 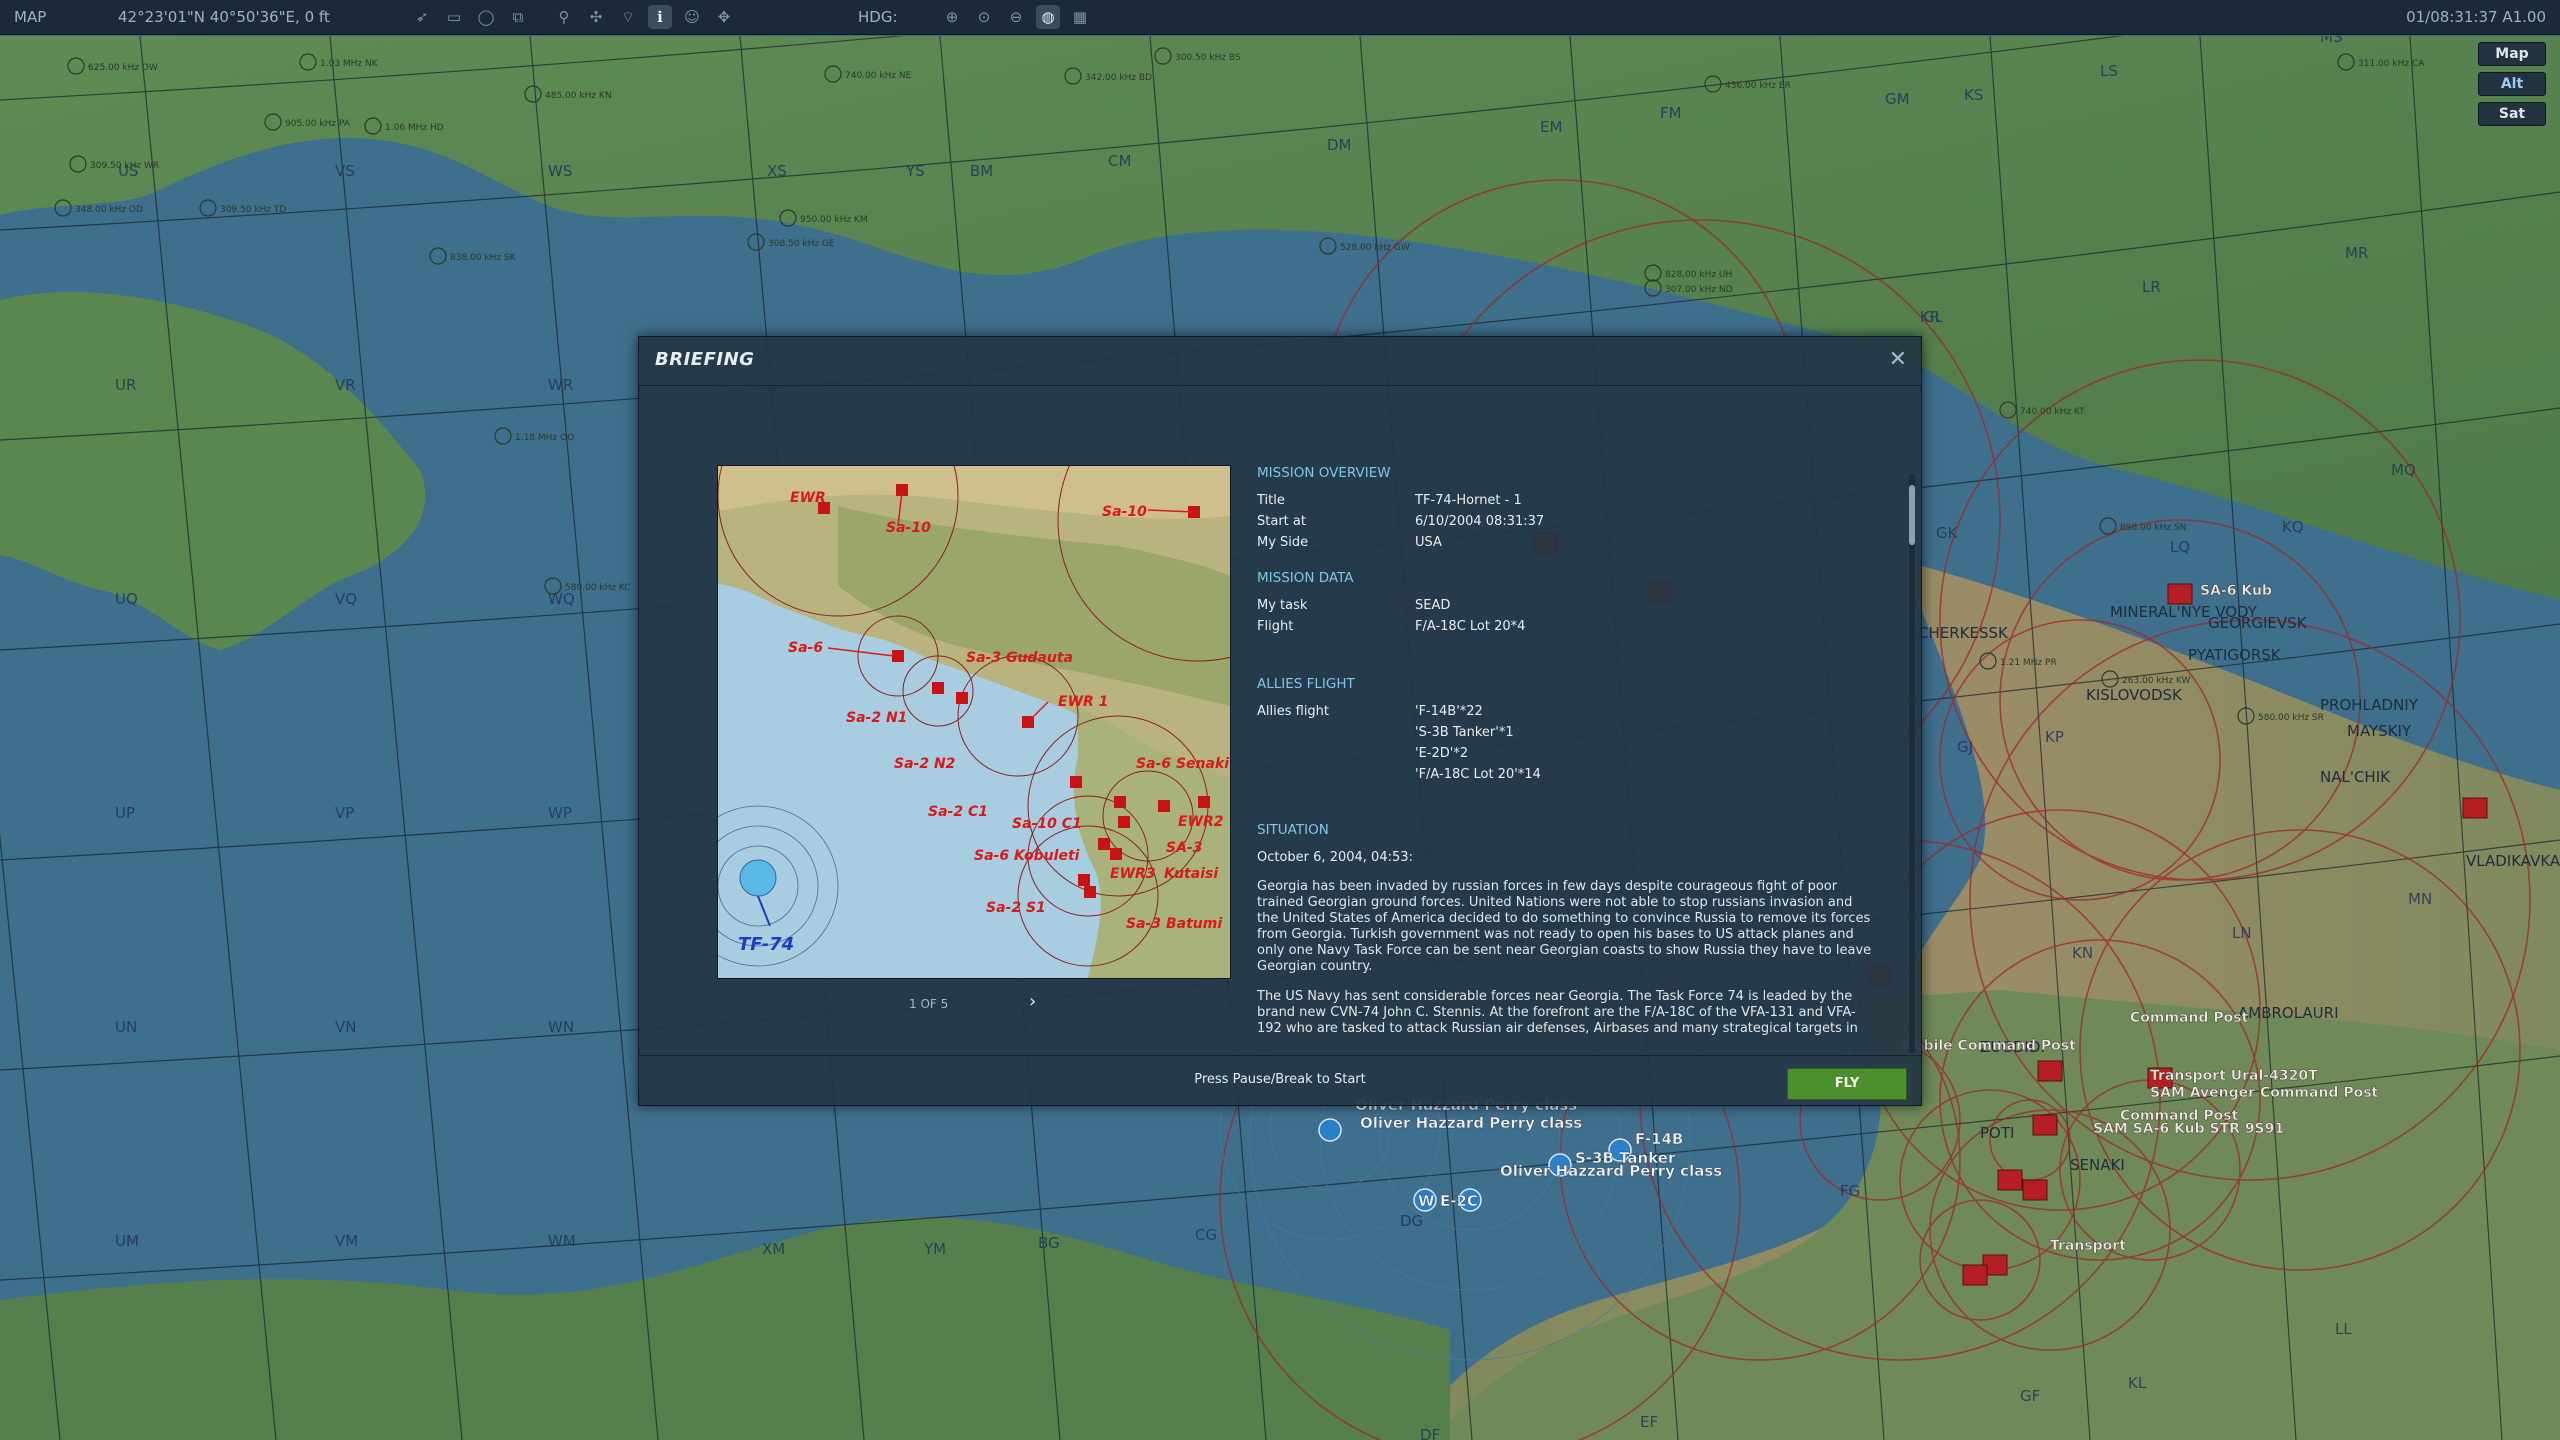 What do you see at coordinates (2293, 527) in the screenshot?
I see `grid-label: KQ` at bounding box center [2293, 527].